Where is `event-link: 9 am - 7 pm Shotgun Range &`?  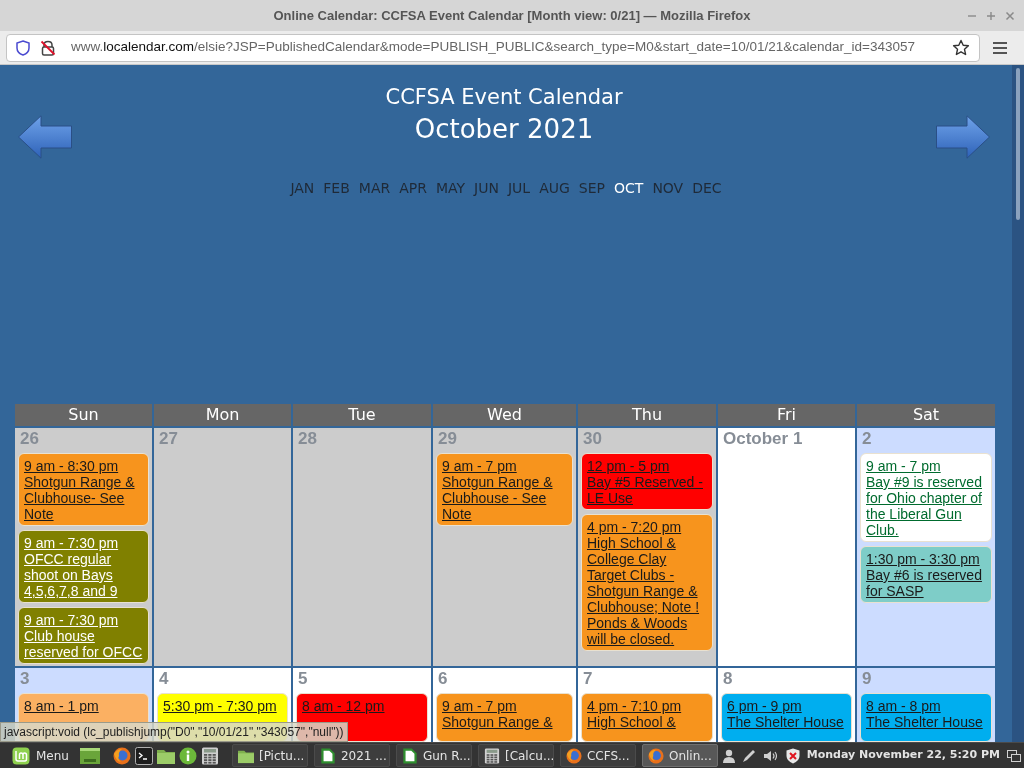
event-link: 9 am - 7 pm Shotgun Range & is located at coordinates (504, 717).